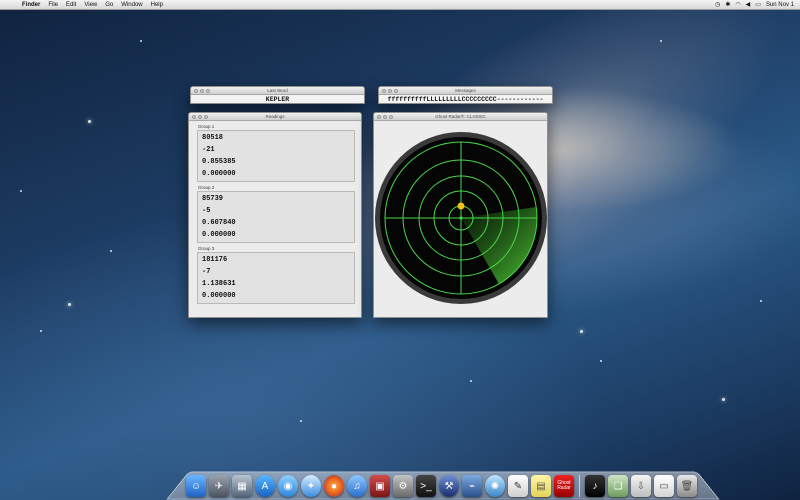 The image size is (800, 500). Describe the element at coordinates (495, 486) in the screenshot. I see `network-utility-icon: ✺` at that location.